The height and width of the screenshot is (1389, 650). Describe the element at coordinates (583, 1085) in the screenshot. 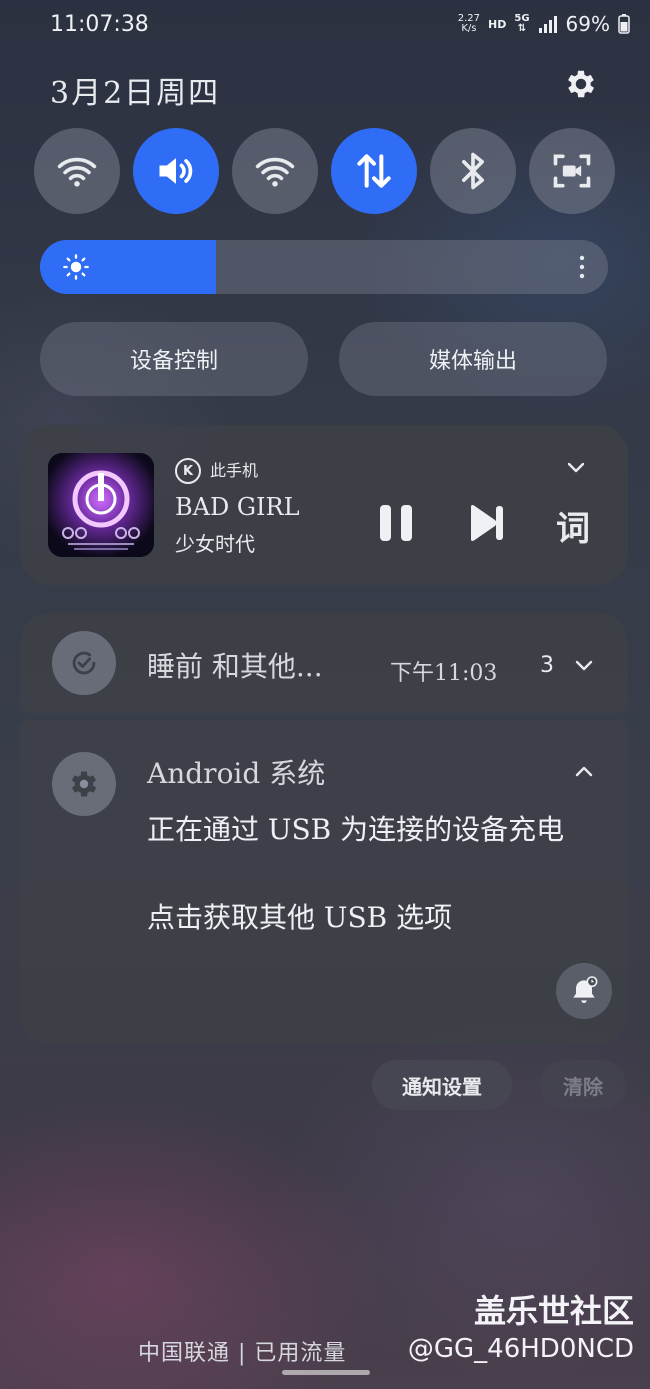

I see `clear-button: 清除` at that location.